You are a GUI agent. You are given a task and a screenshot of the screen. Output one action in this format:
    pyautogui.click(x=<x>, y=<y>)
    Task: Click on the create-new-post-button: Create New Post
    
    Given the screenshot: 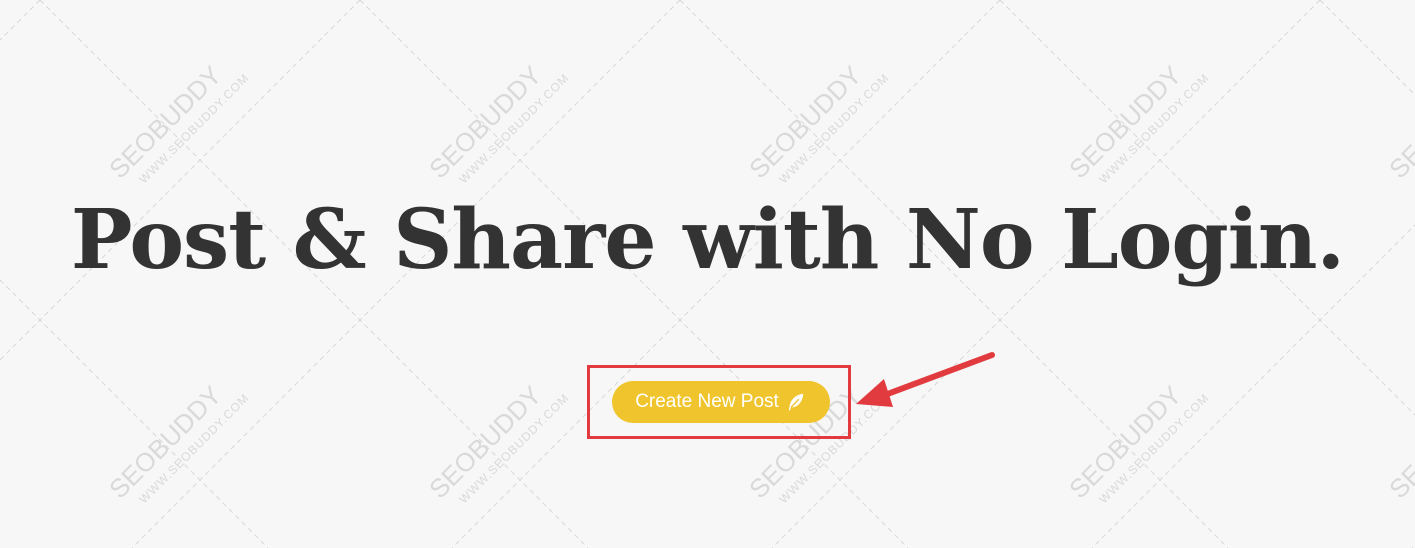 What is the action you would take?
    pyautogui.click(x=721, y=402)
    